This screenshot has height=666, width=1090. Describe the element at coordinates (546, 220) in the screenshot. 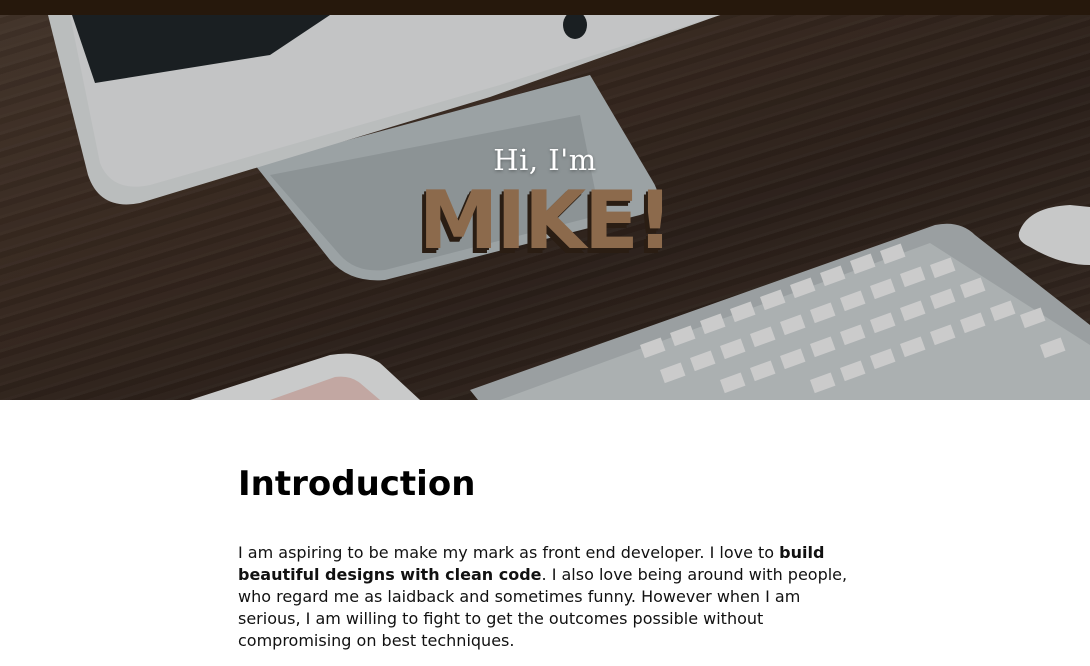

I see `hero-name: MIKE!` at that location.